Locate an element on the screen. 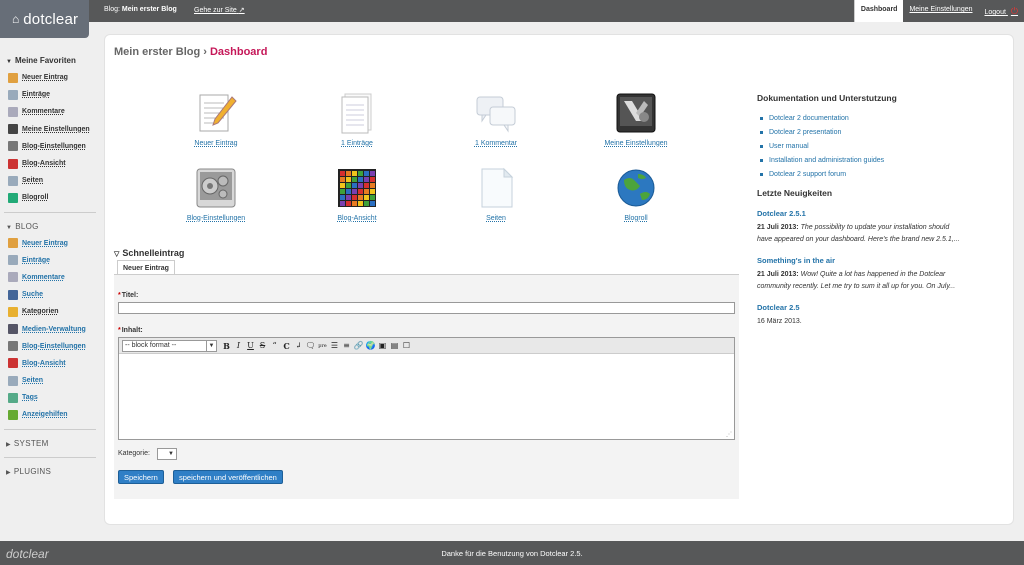 The width and height of the screenshot is (1024, 565). dotclear-logo: ⌂ dotclear is located at coordinates (44, 19).